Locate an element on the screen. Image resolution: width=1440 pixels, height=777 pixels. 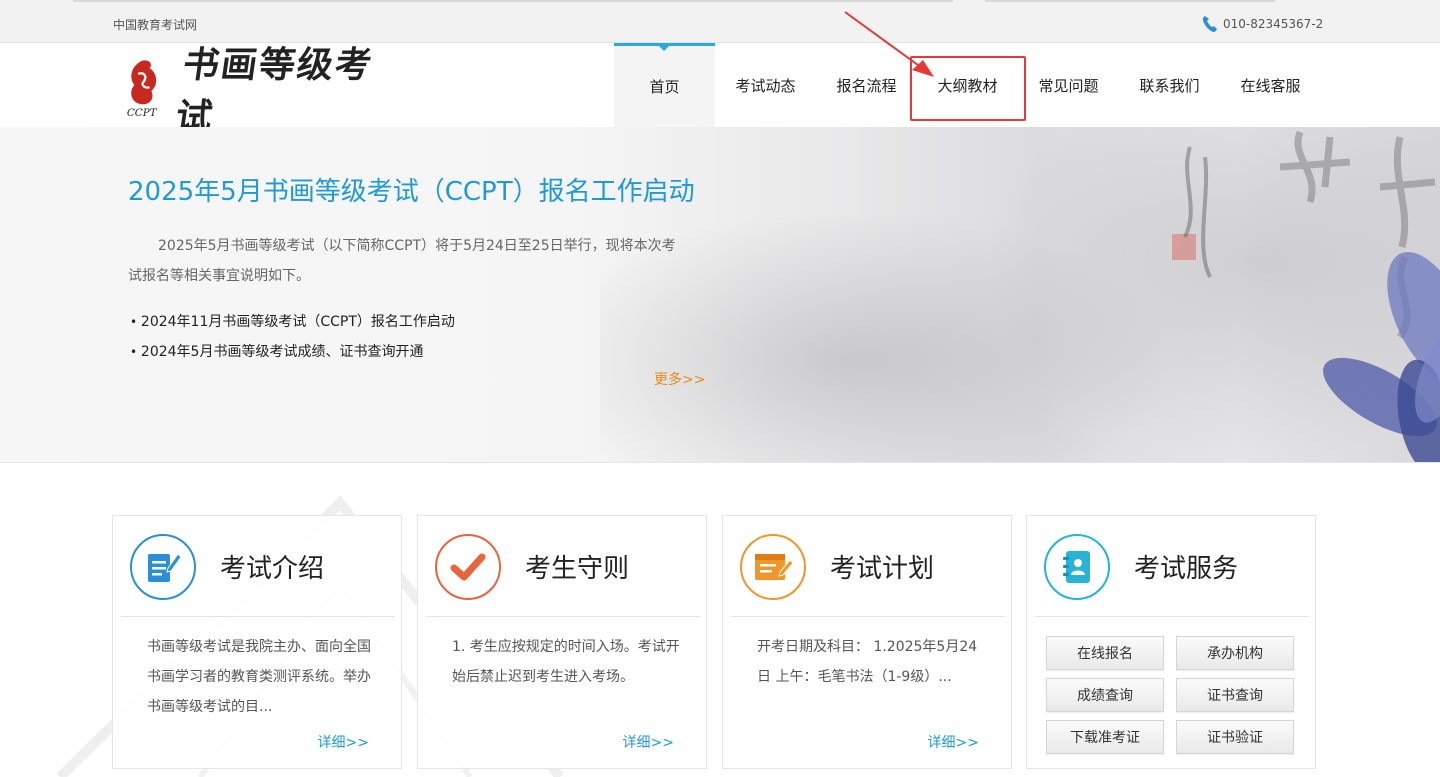
main-nav: 首页 考试动态 报名流程 大纲教材 常见问题 联系我们 在线客服 is located at coordinates (967, 85).